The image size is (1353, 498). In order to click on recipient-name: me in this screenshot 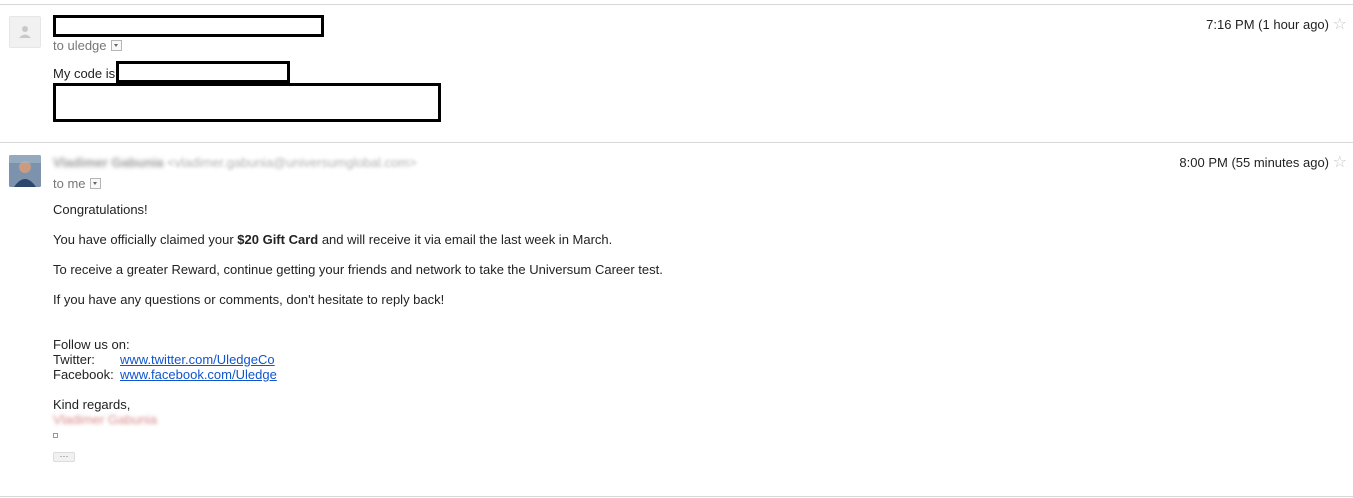, I will do `click(76, 183)`.